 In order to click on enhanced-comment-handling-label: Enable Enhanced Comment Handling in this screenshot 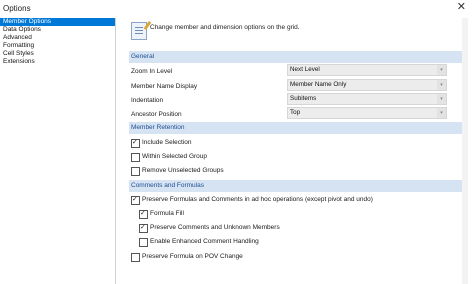, I will do `click(204, 241)`.